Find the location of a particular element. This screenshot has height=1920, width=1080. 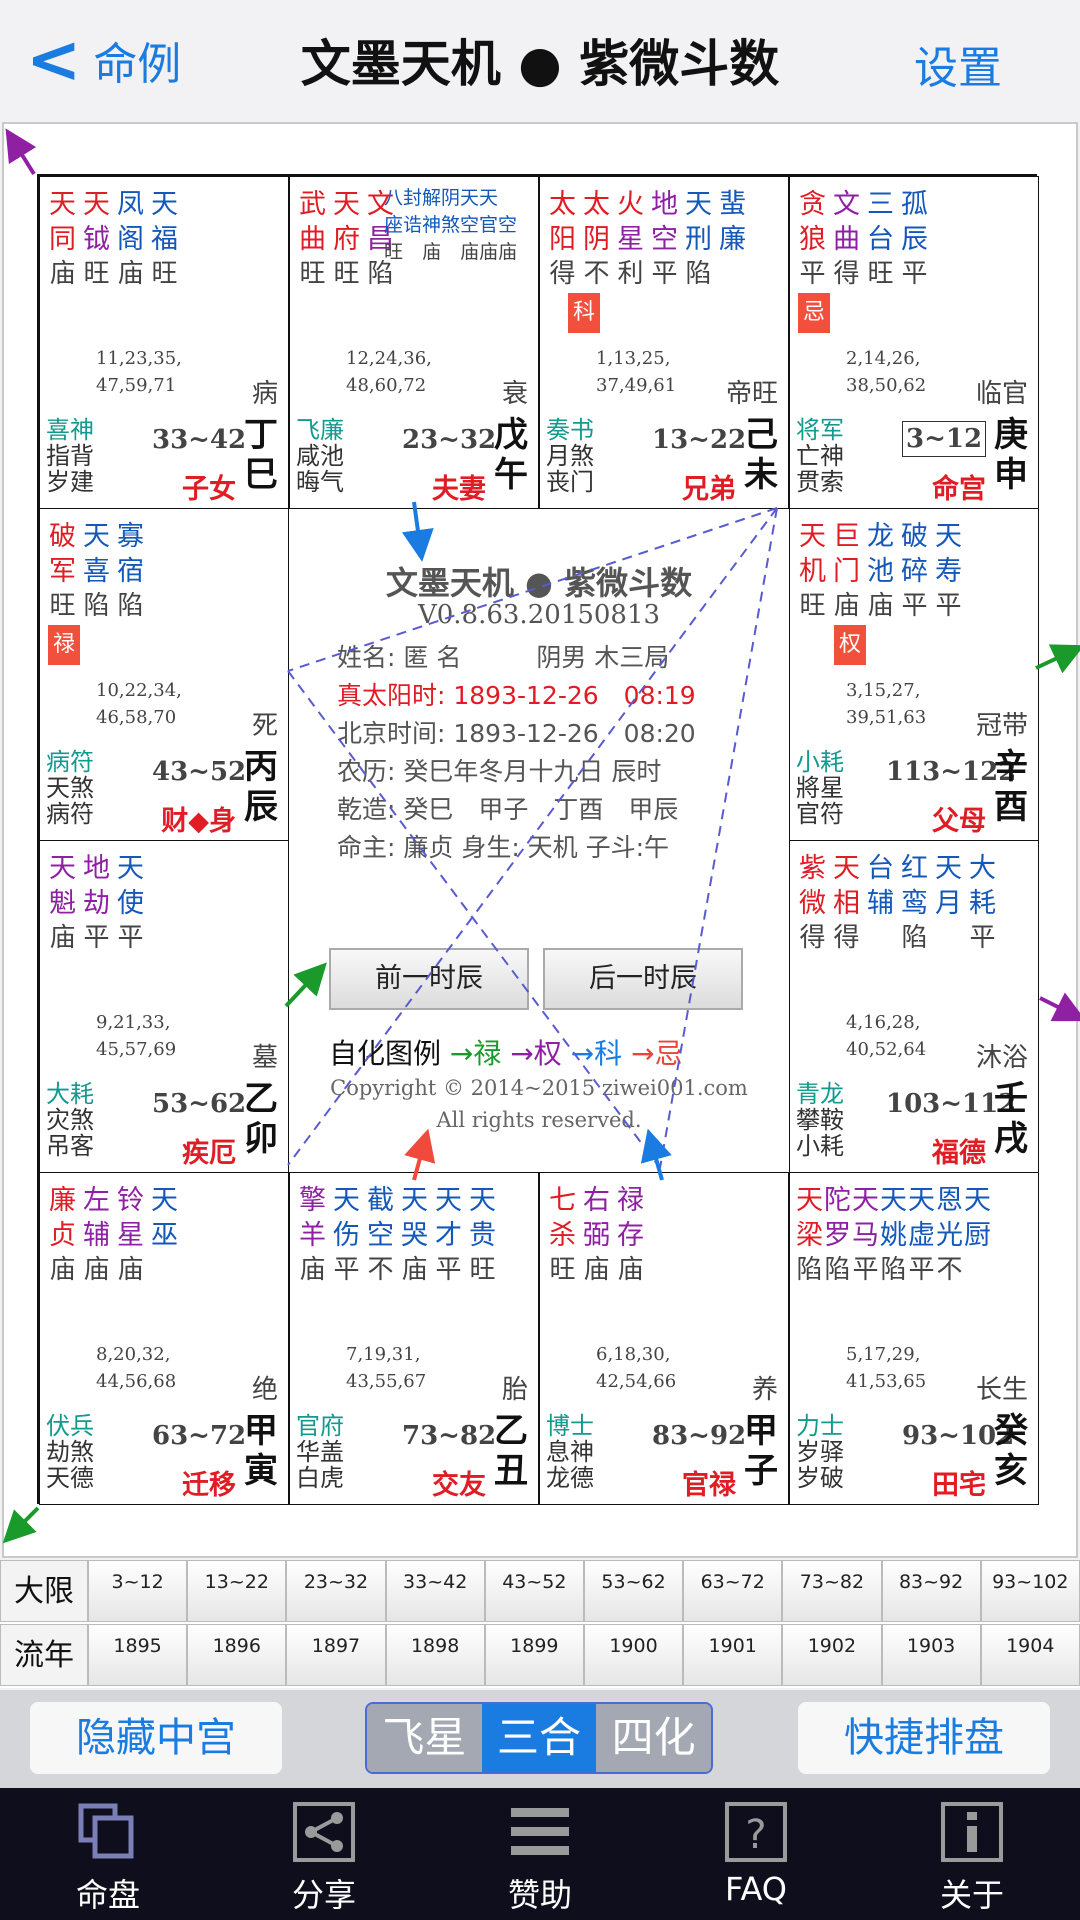

age-numbers: 2,14,26, 38,50,62 is located at coordinates (886, 372).